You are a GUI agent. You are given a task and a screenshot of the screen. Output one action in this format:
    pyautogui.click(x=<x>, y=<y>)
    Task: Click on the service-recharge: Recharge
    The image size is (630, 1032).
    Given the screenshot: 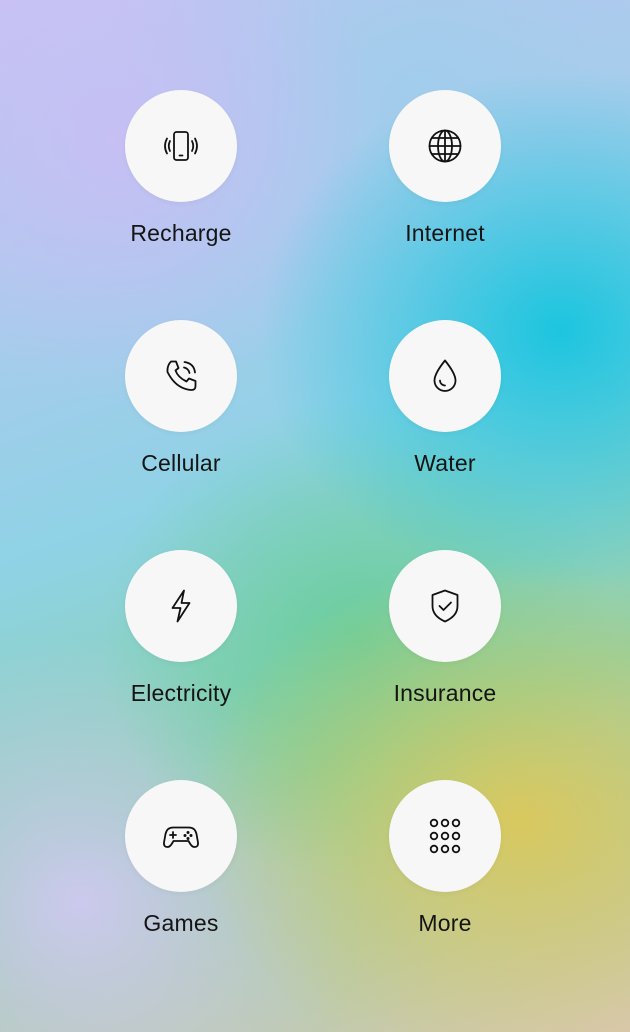 What is the action you would take?
    pyautogui.click(x=181, y=180)
    